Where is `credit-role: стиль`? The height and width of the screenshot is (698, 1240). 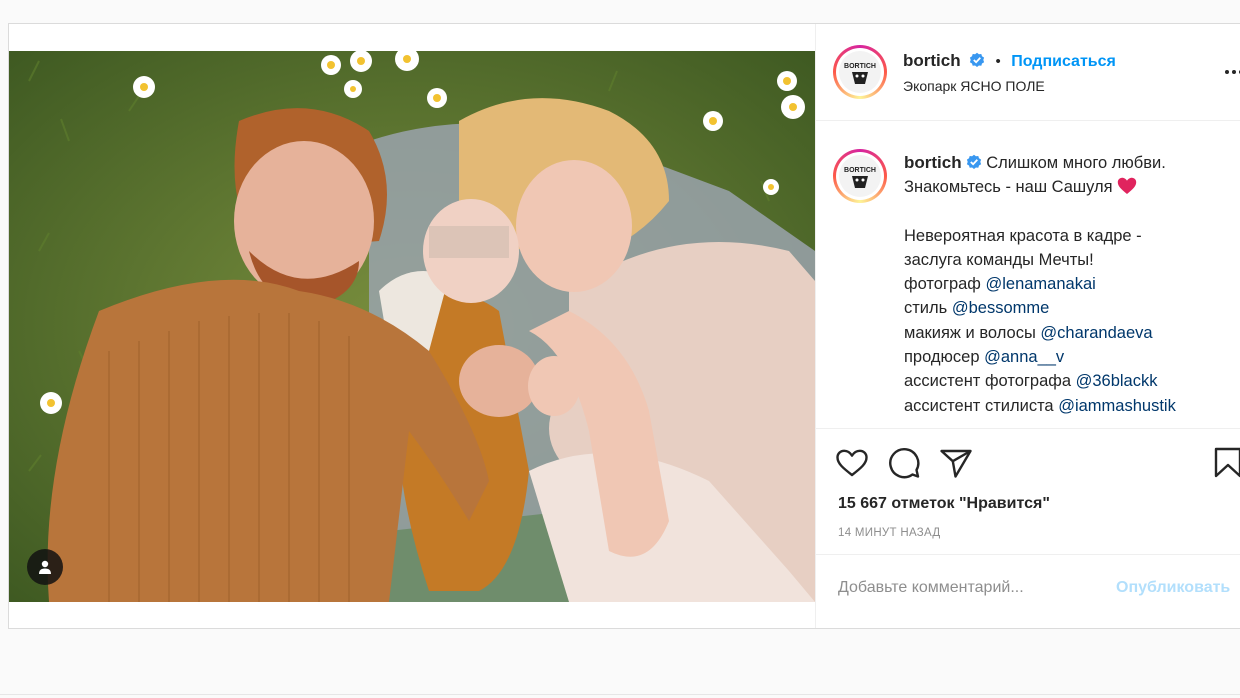
credit-role: стиль is located at coordinates (926, 308).